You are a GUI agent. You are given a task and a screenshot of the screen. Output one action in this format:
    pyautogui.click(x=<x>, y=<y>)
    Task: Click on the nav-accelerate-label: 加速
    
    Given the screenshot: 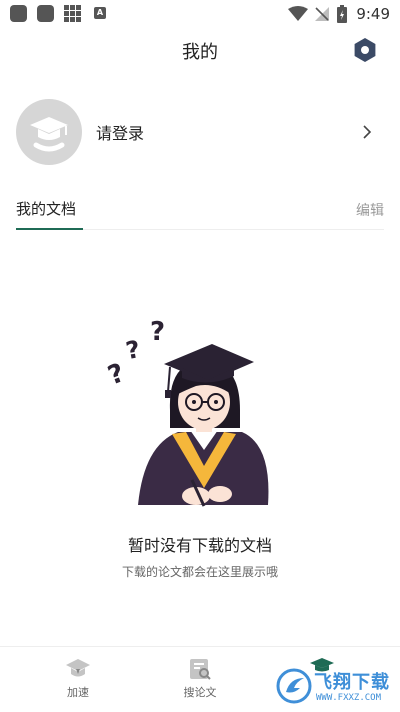 What is the action you would take?
    pyautogui.click(x=78, y=692)
    